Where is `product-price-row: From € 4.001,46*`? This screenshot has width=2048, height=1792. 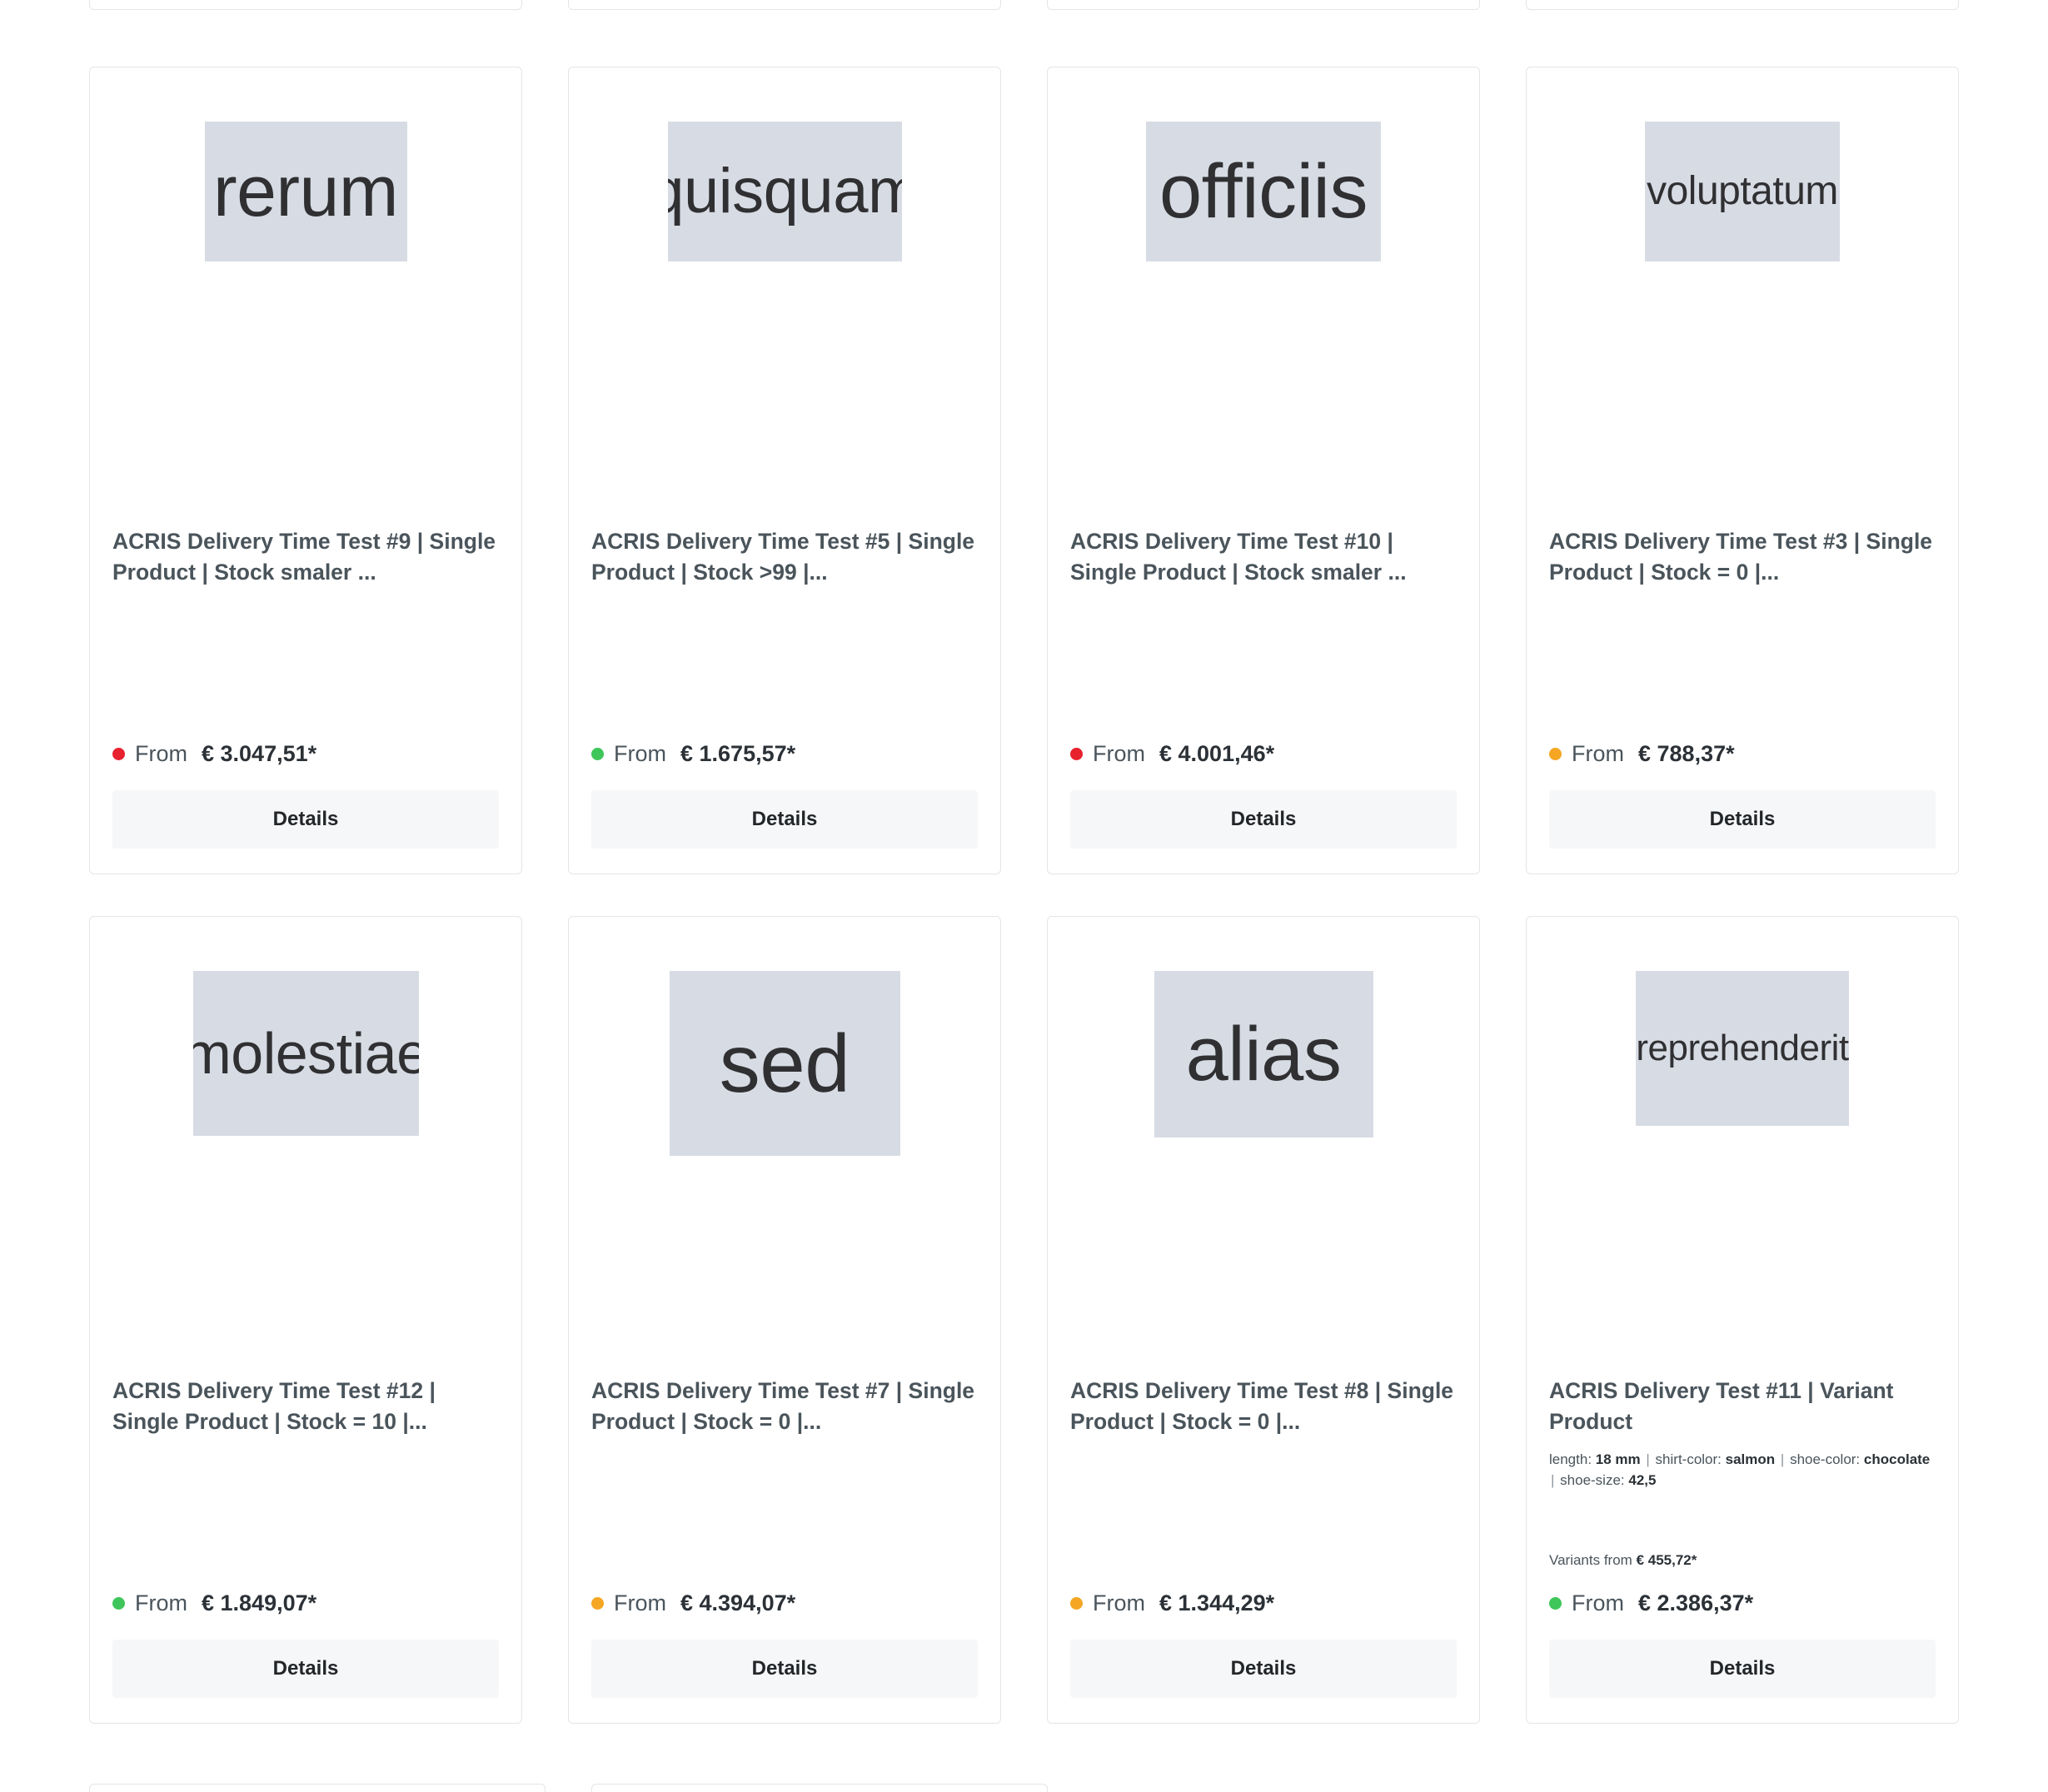 product-price-row: From € 4.001,46* is located at coordinates (1263, 754).